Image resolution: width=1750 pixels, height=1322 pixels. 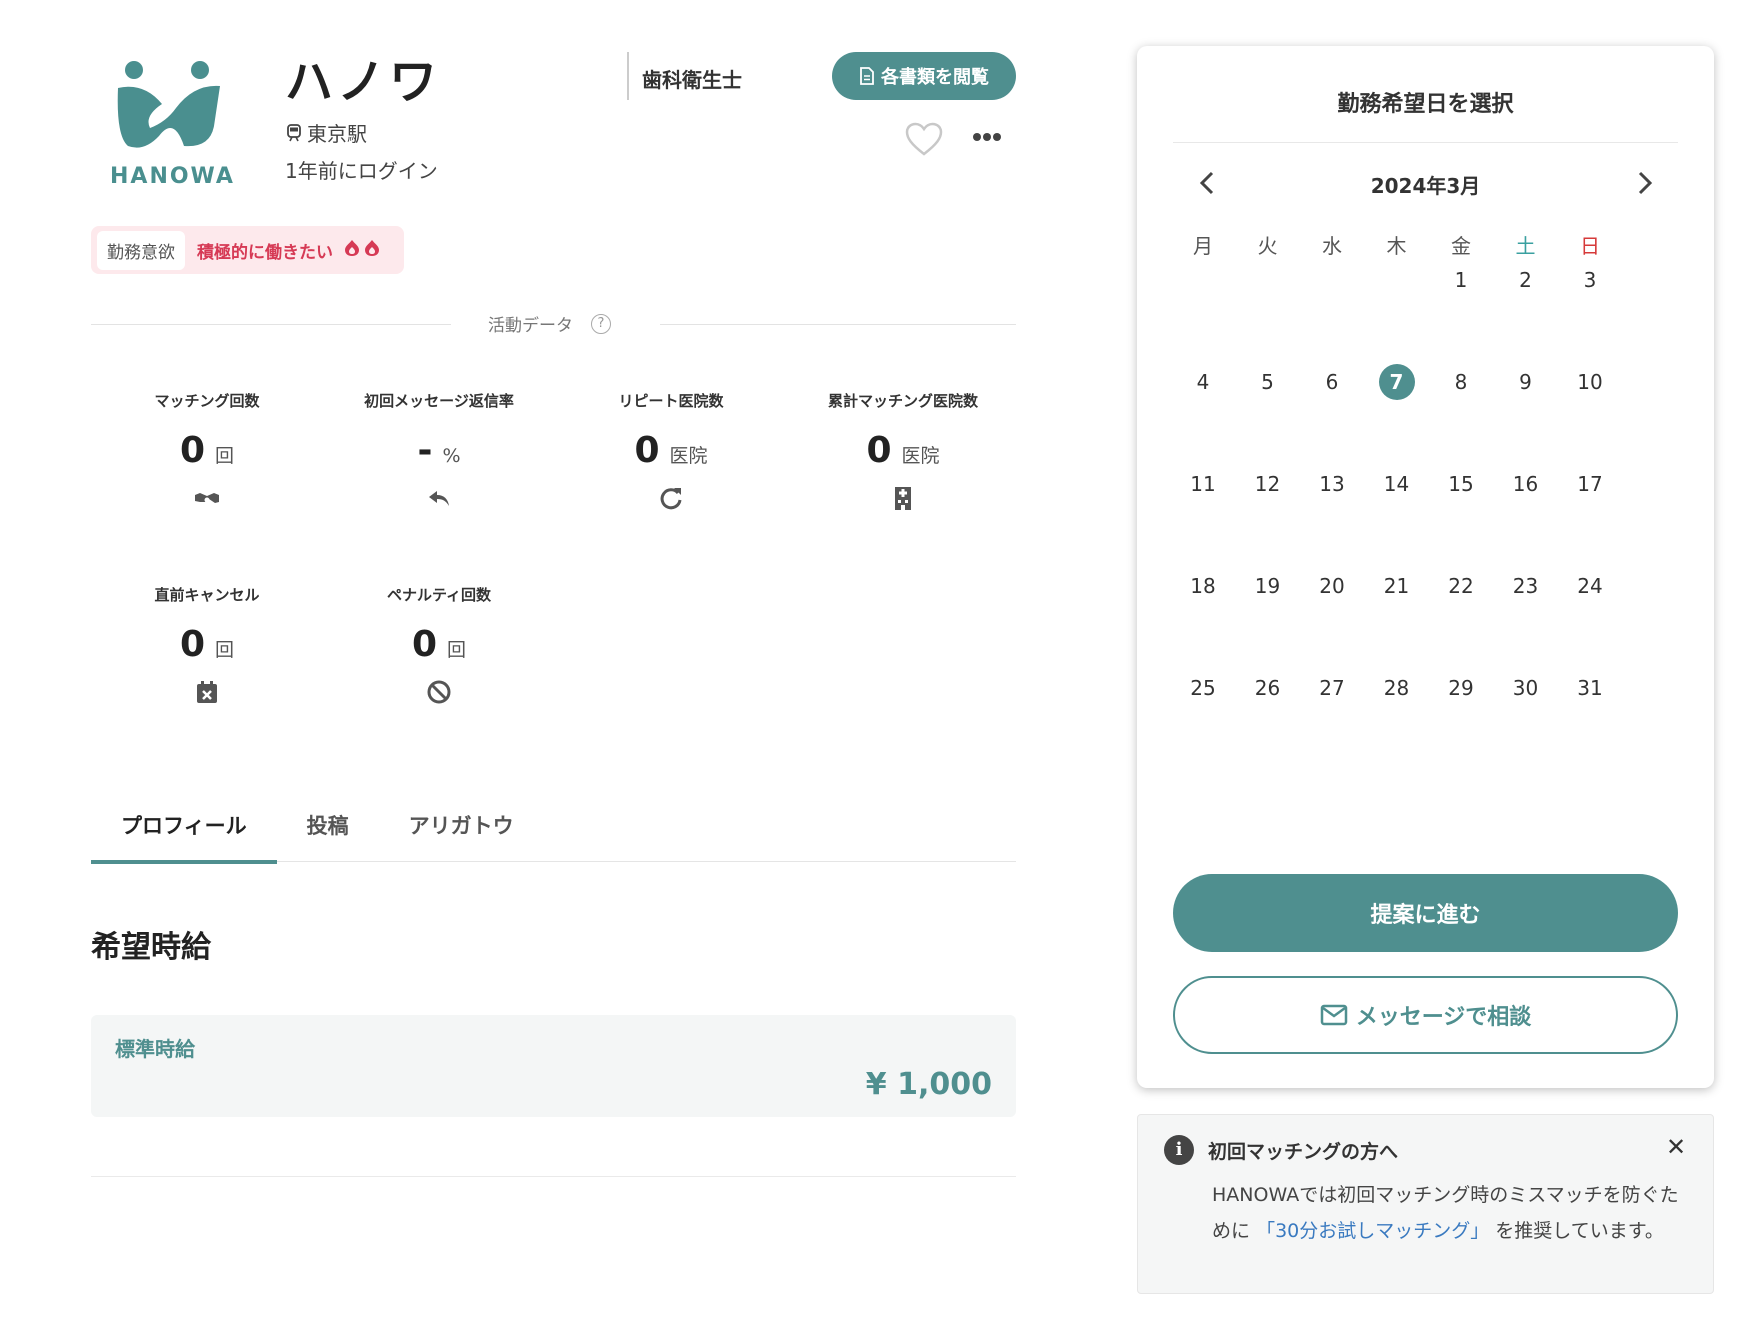 I want to click on calendar-day: 3, so click(x=1590, y=280).